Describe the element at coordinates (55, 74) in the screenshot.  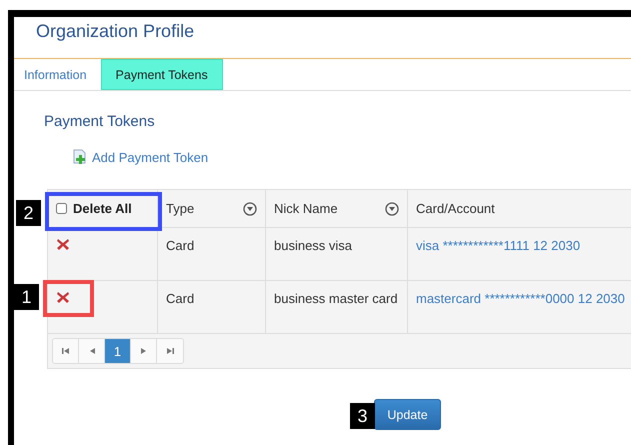
I see `tab: Information` at that location.